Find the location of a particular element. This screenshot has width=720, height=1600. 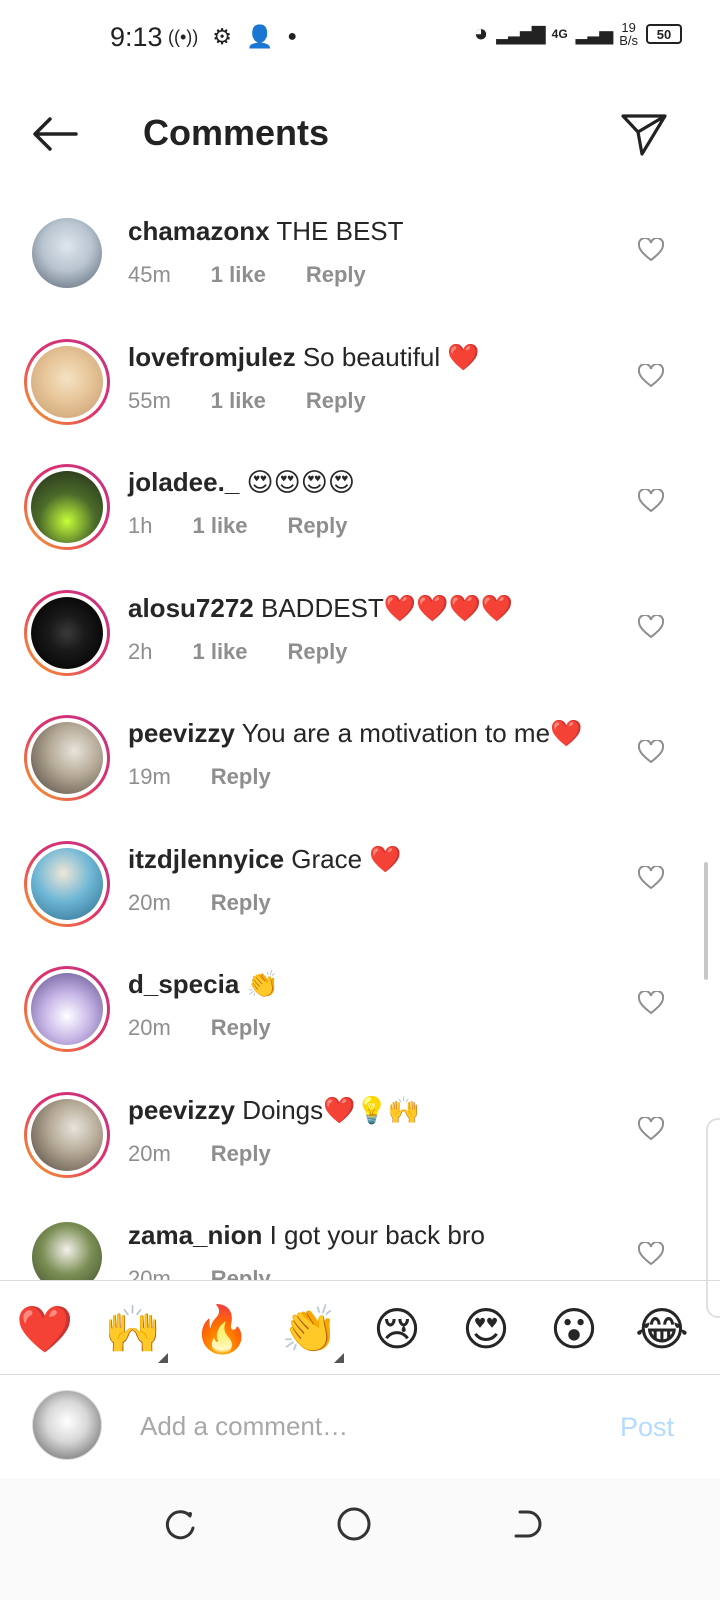

emoji-raised-hands: 🙌 is located at coordinates (132, 1329).